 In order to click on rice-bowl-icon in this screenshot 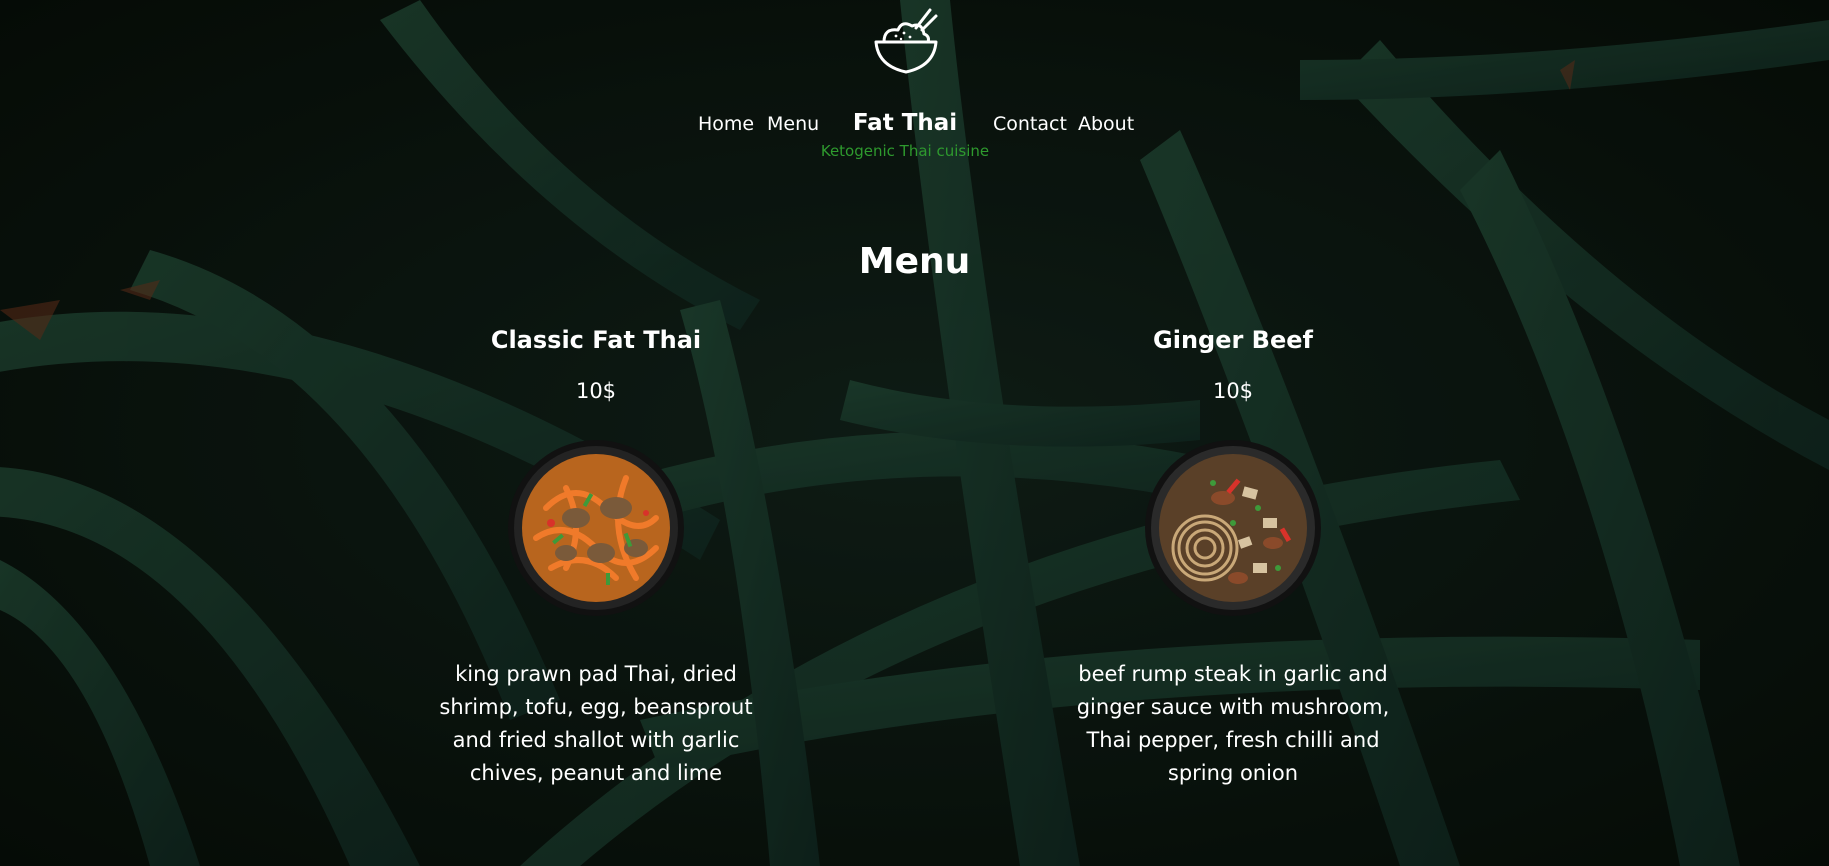, I will do `click(906, 41)`.